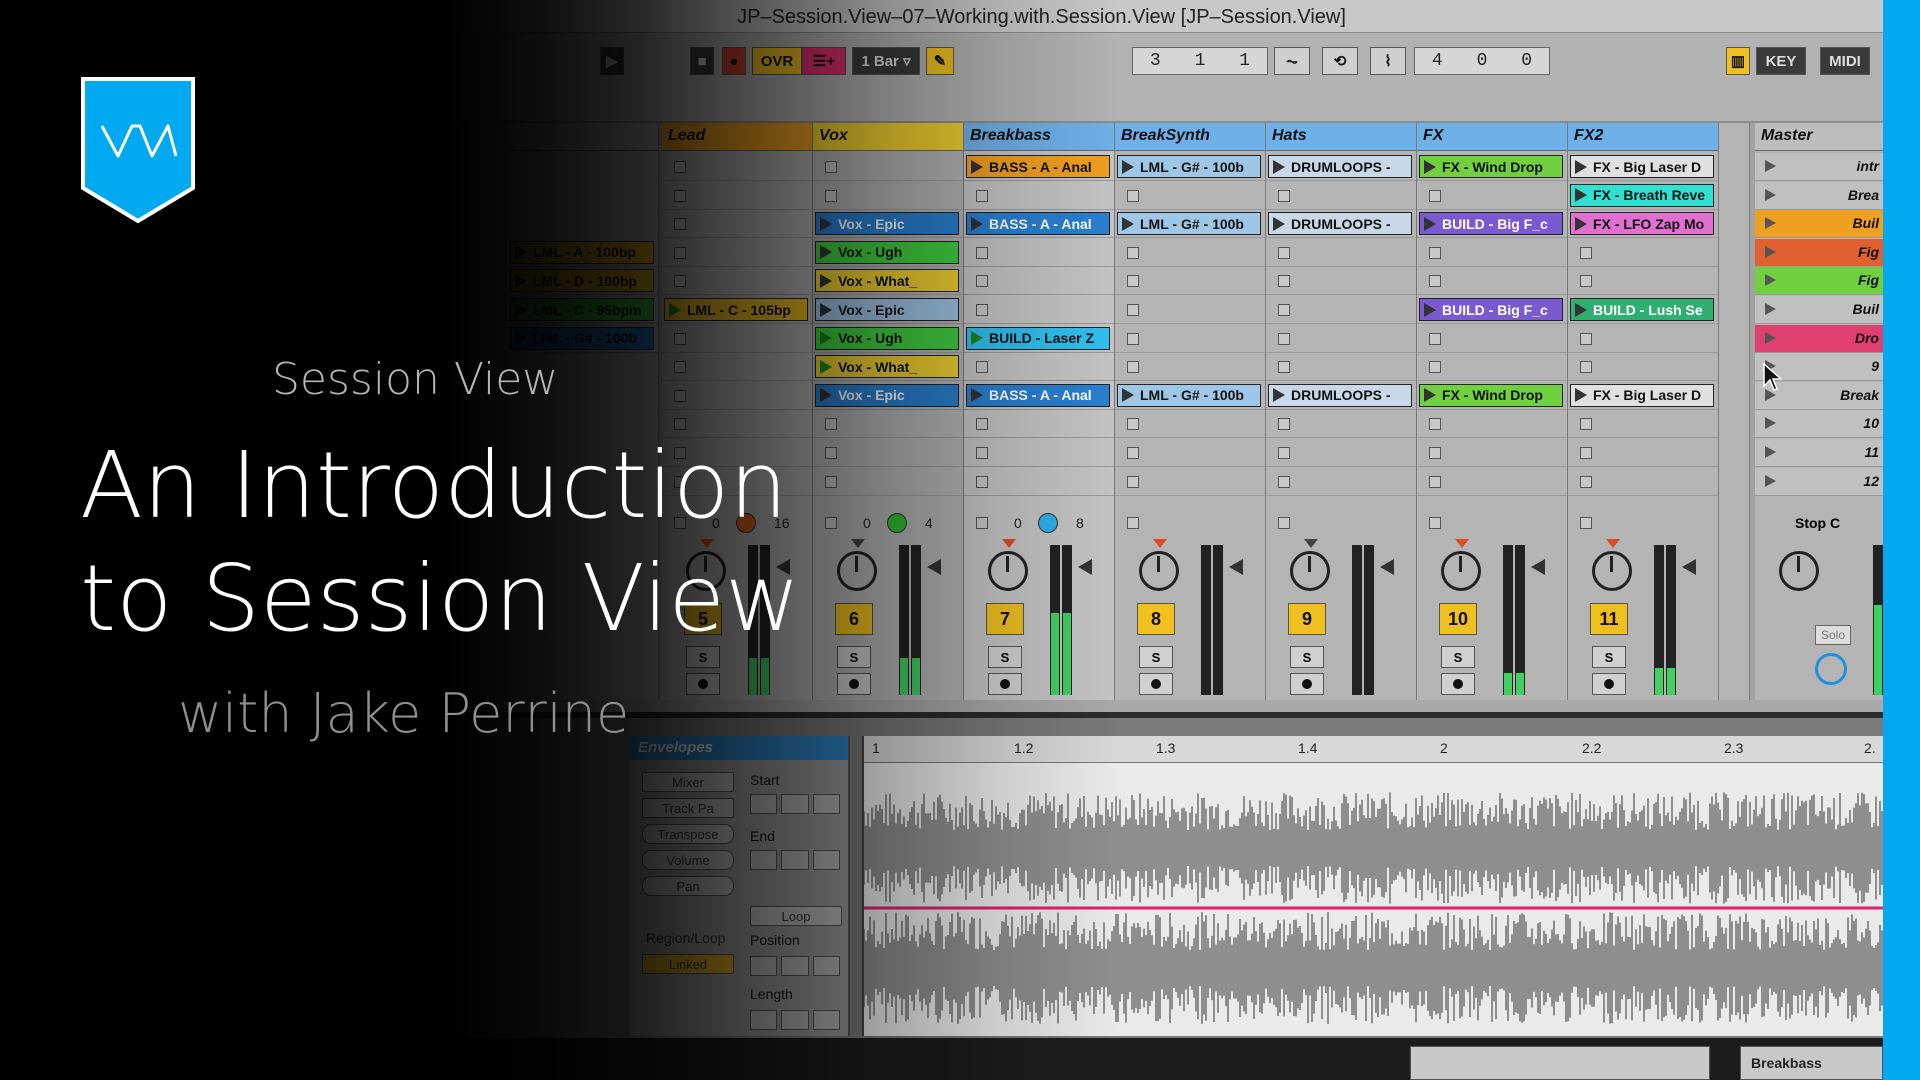 This screenshot has width=1920, height=1080. I want to click on punch-icon: ⌇, so click(1388, 61).